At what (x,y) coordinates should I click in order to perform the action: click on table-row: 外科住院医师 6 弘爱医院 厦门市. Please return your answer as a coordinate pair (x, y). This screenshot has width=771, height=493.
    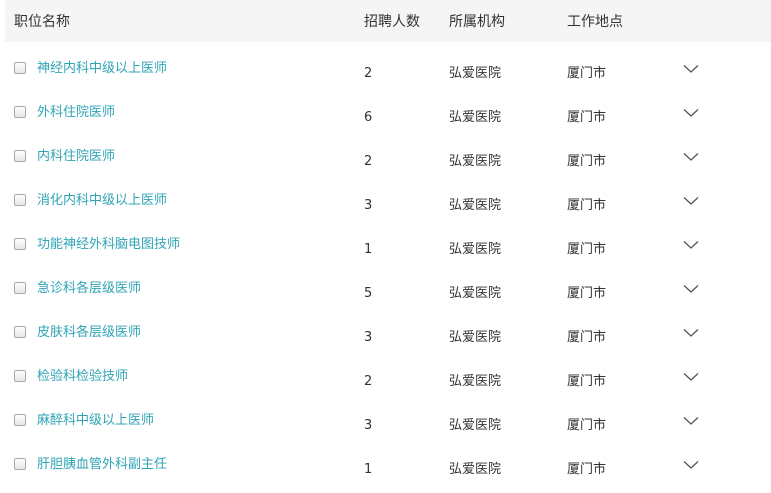
    Looking at the image, I should click on (388, 113).